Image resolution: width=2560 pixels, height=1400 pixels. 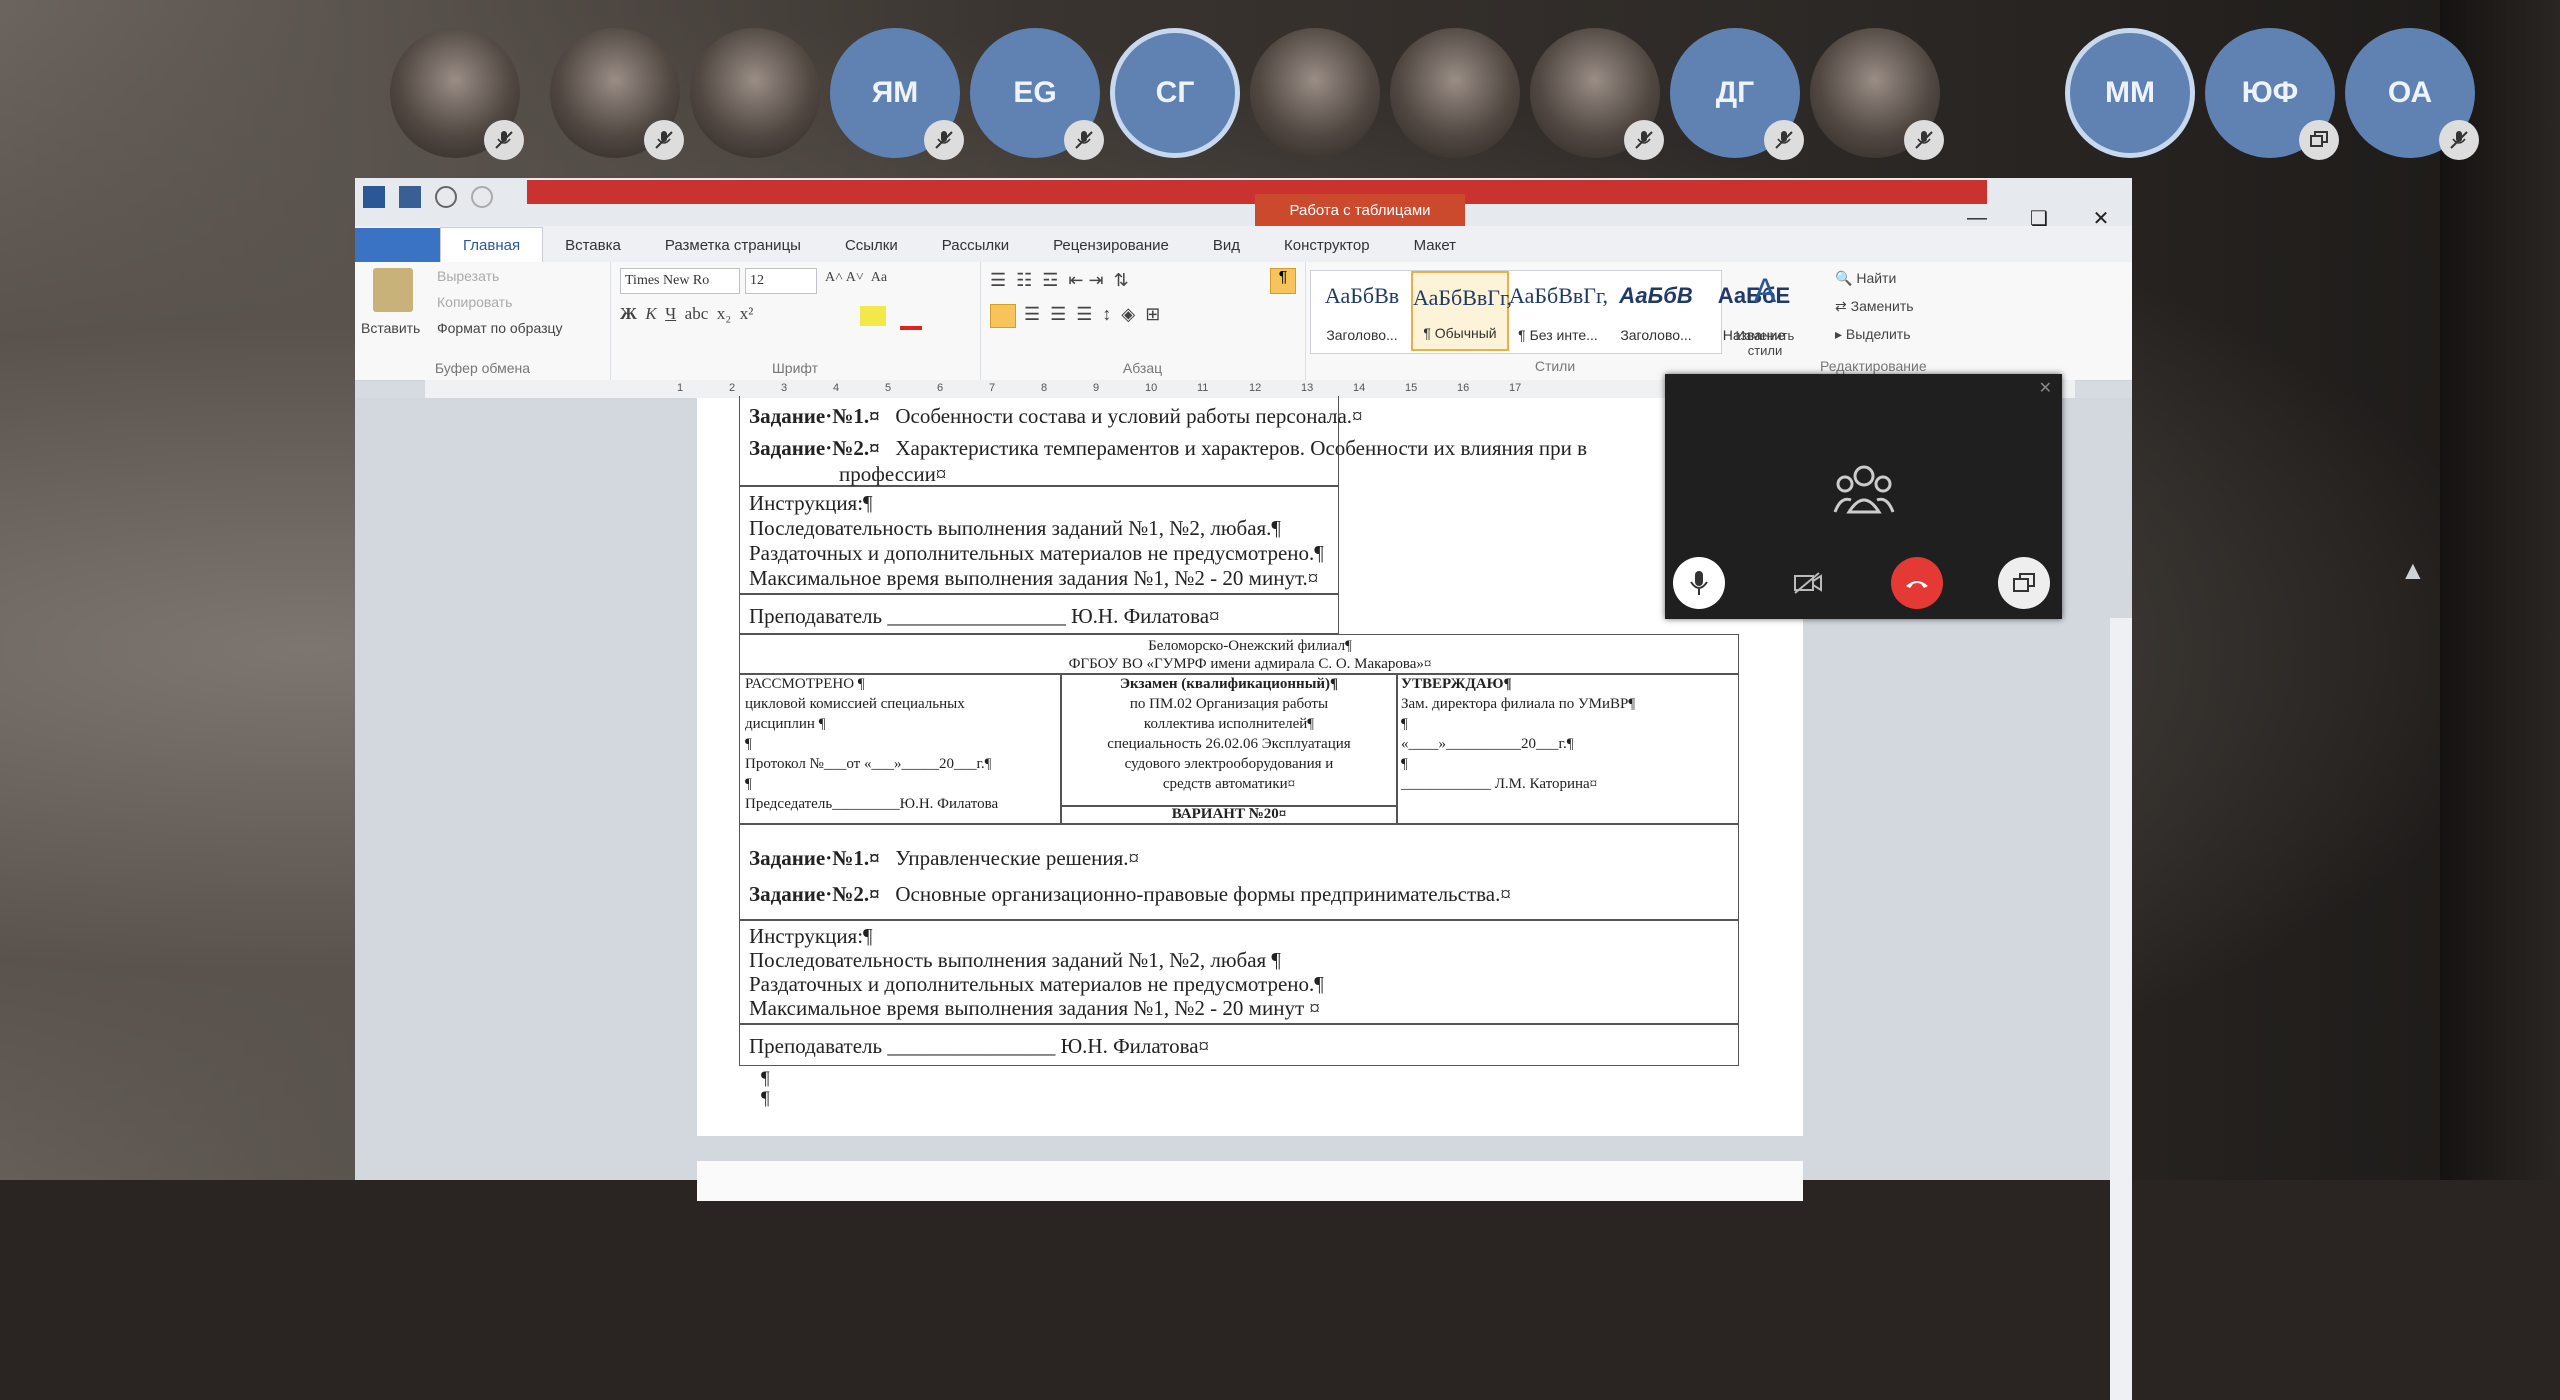 I want to click on doc-line: специальность 26.02.06 Эксплуатация, so click(x=1229, y=744).